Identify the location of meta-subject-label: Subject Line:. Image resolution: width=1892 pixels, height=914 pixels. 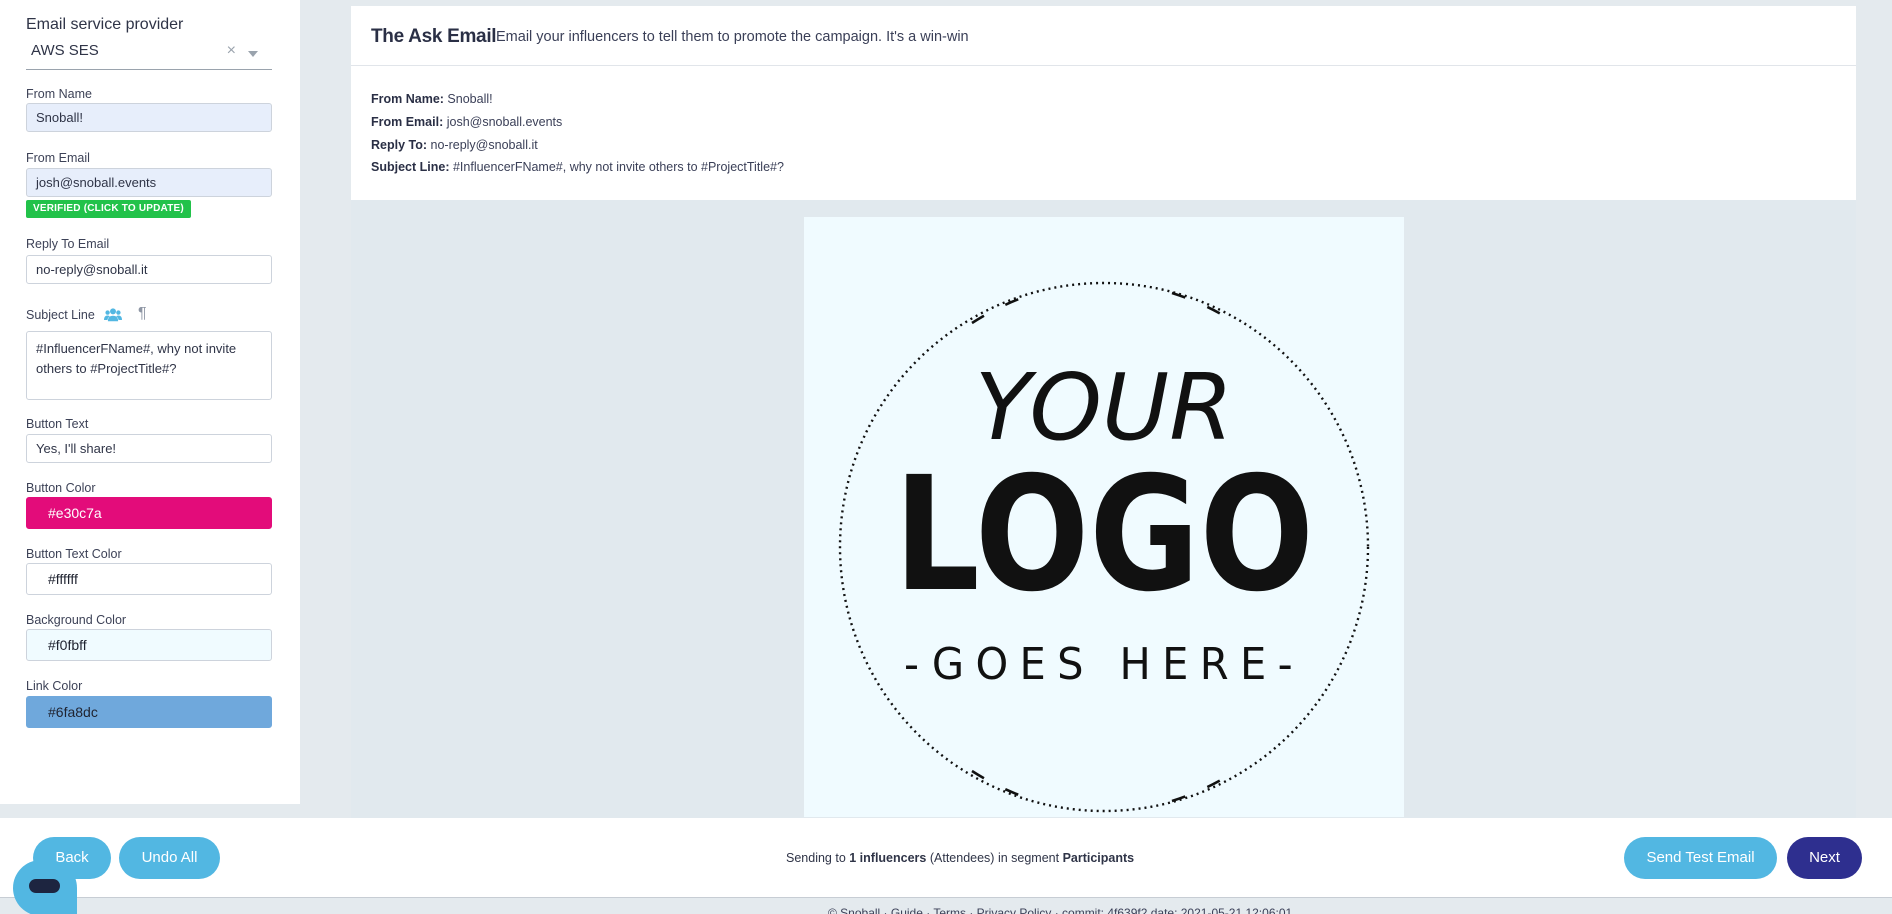
(410, 167).